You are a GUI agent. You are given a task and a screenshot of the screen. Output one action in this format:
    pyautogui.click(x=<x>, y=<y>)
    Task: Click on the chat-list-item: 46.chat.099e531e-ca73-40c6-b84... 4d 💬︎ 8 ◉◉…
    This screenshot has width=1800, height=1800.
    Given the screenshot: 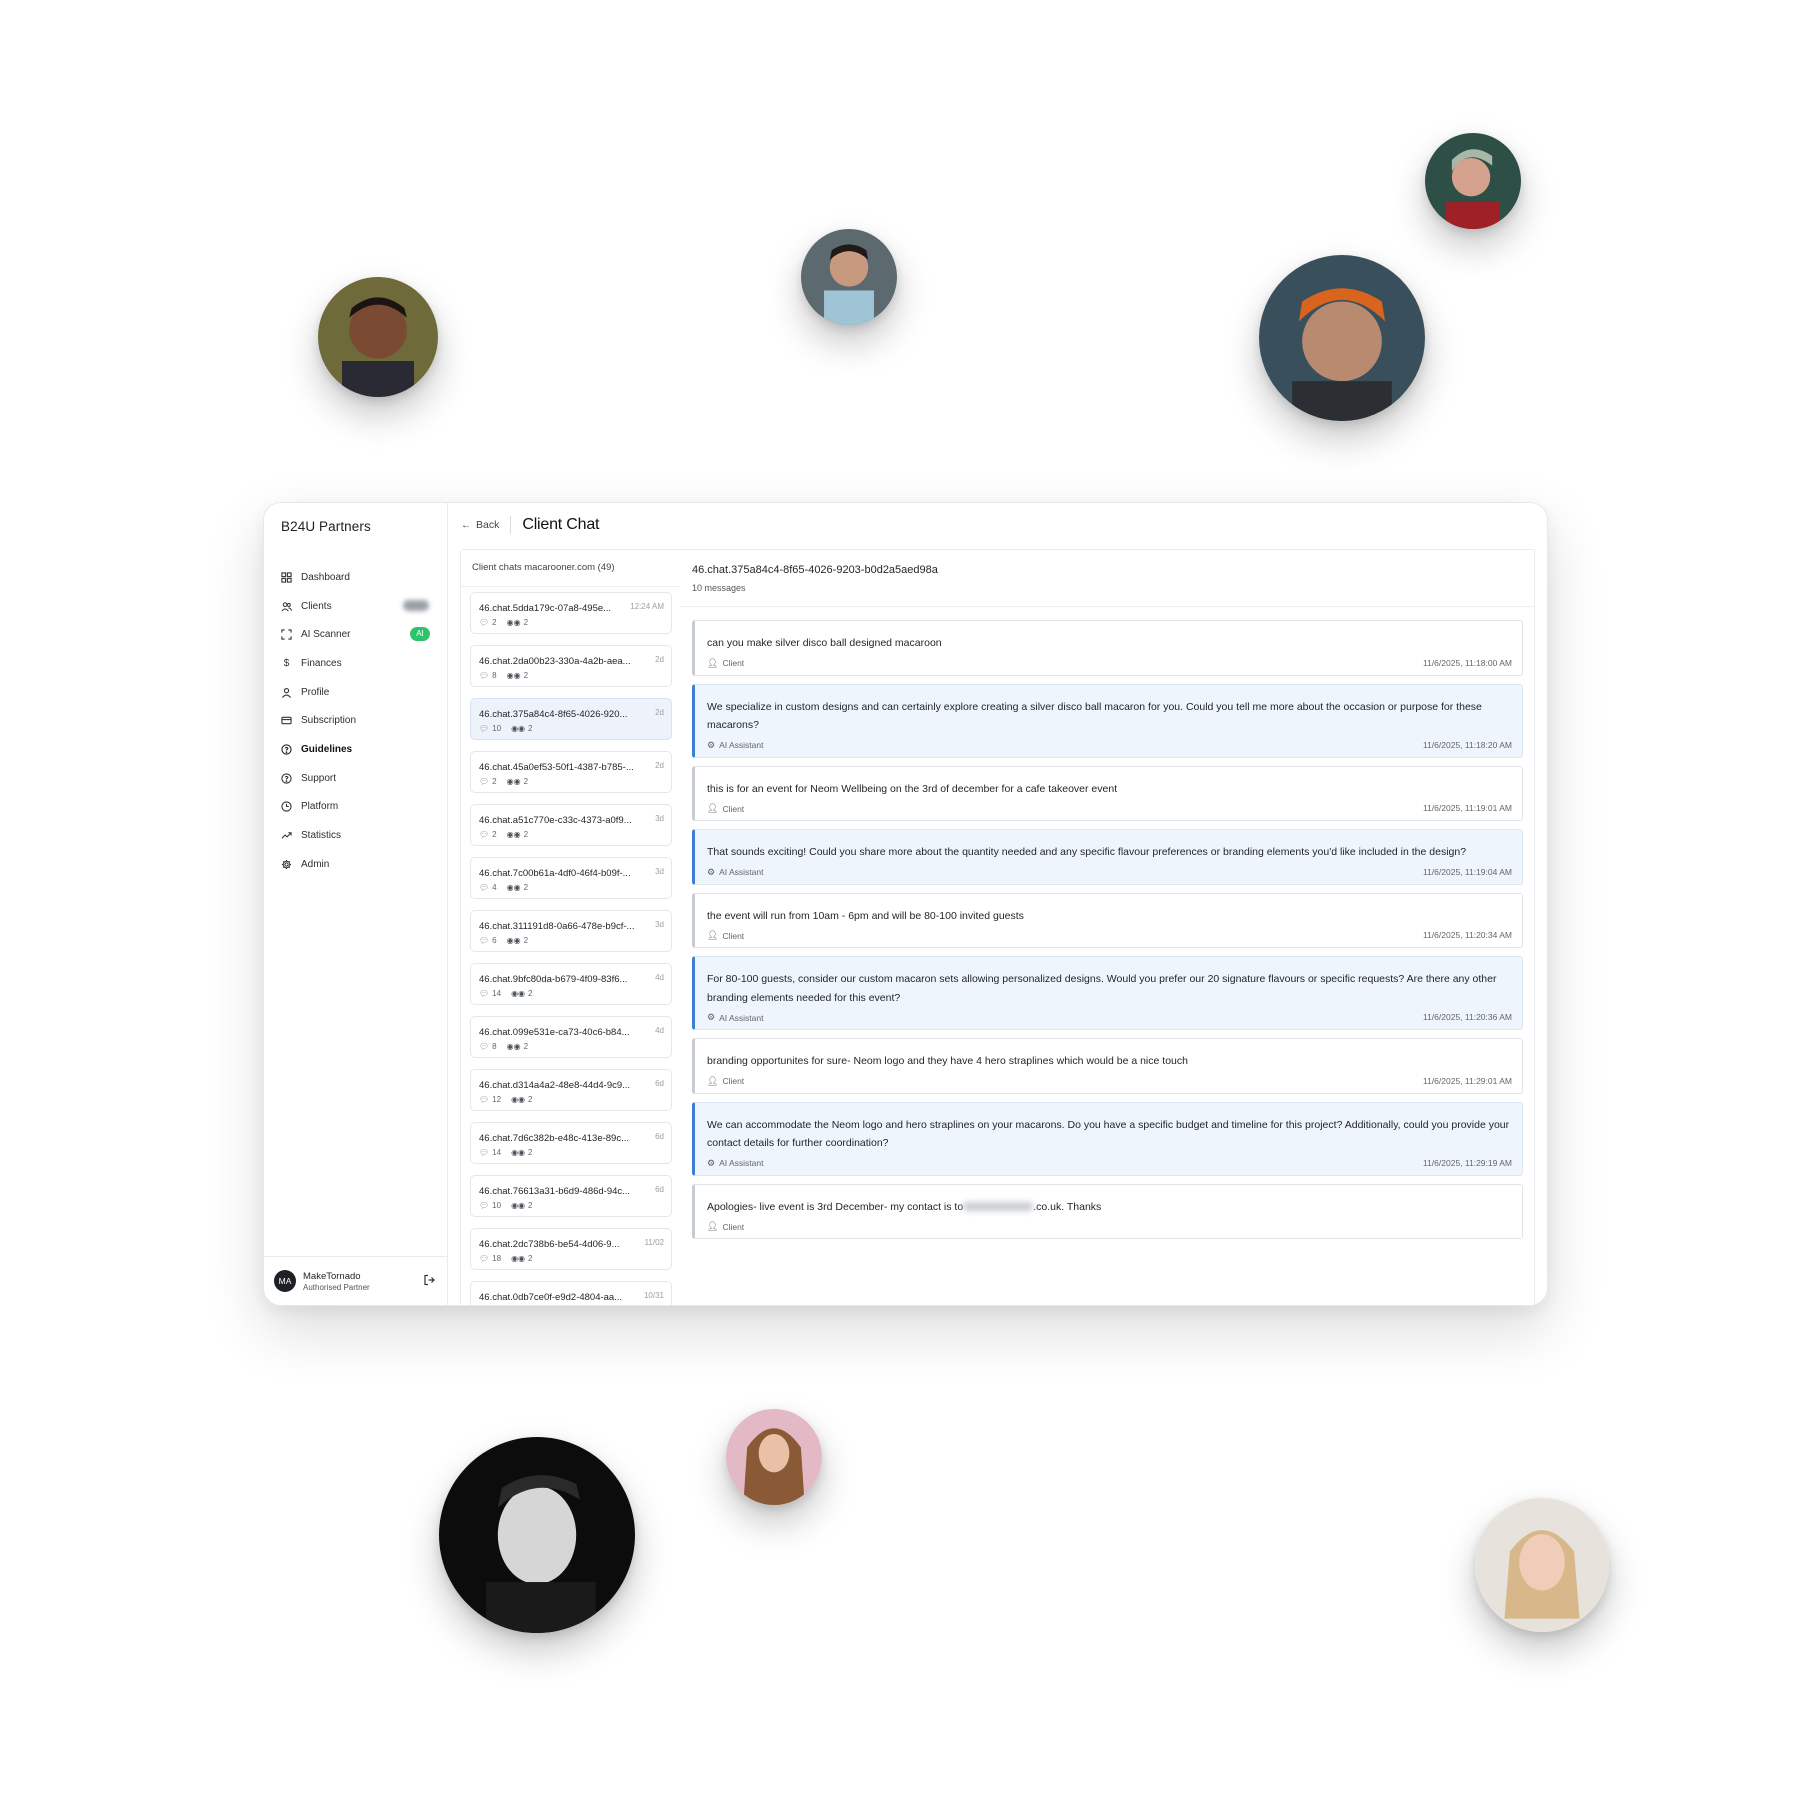 What is the action you would take?
    pyautogui.click(x=571, y=1037)
    